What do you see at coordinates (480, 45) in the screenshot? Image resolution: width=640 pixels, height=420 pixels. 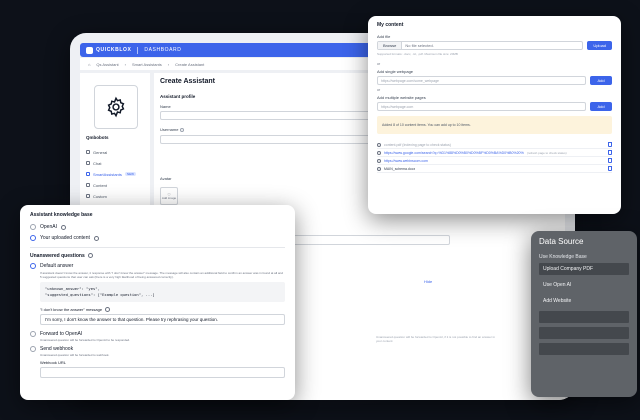 I see `file-input: Browse No file selected.` at bounding box center [480, 45].